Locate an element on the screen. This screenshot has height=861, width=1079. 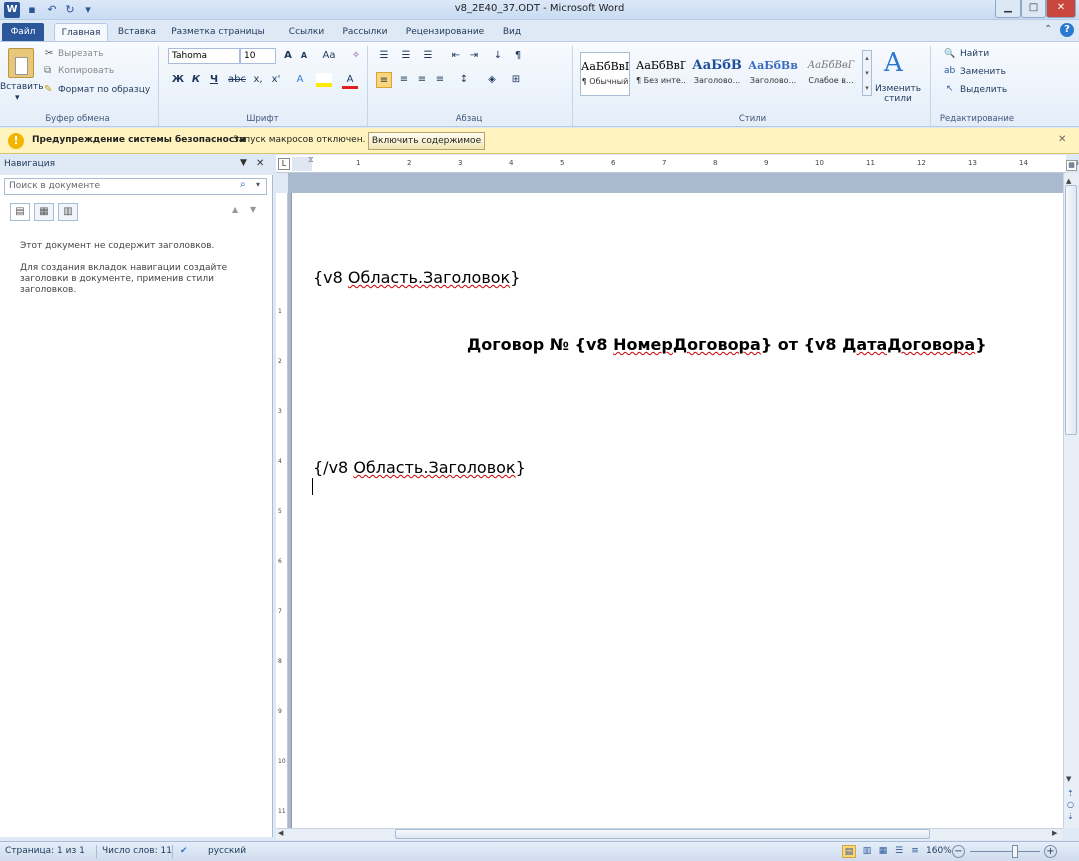
tab-home: Главная is located at coordinates (81, 32).